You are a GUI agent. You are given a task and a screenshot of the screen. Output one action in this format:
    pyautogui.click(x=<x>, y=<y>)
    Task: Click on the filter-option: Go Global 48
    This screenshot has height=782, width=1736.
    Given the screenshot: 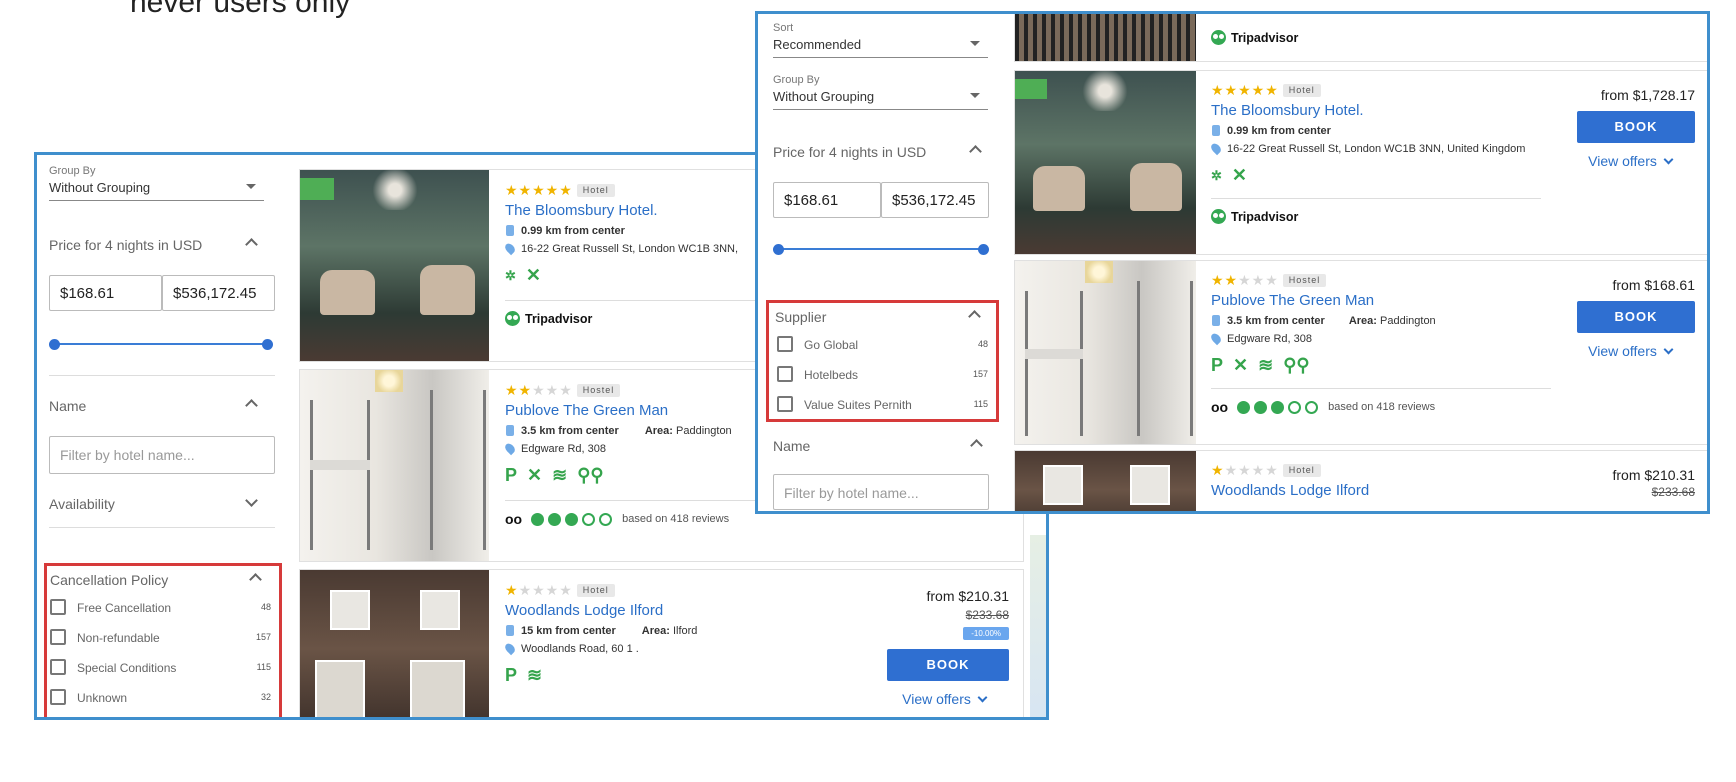 What is the action you would take?
    pyautogui.click(x=885, y=346)
    